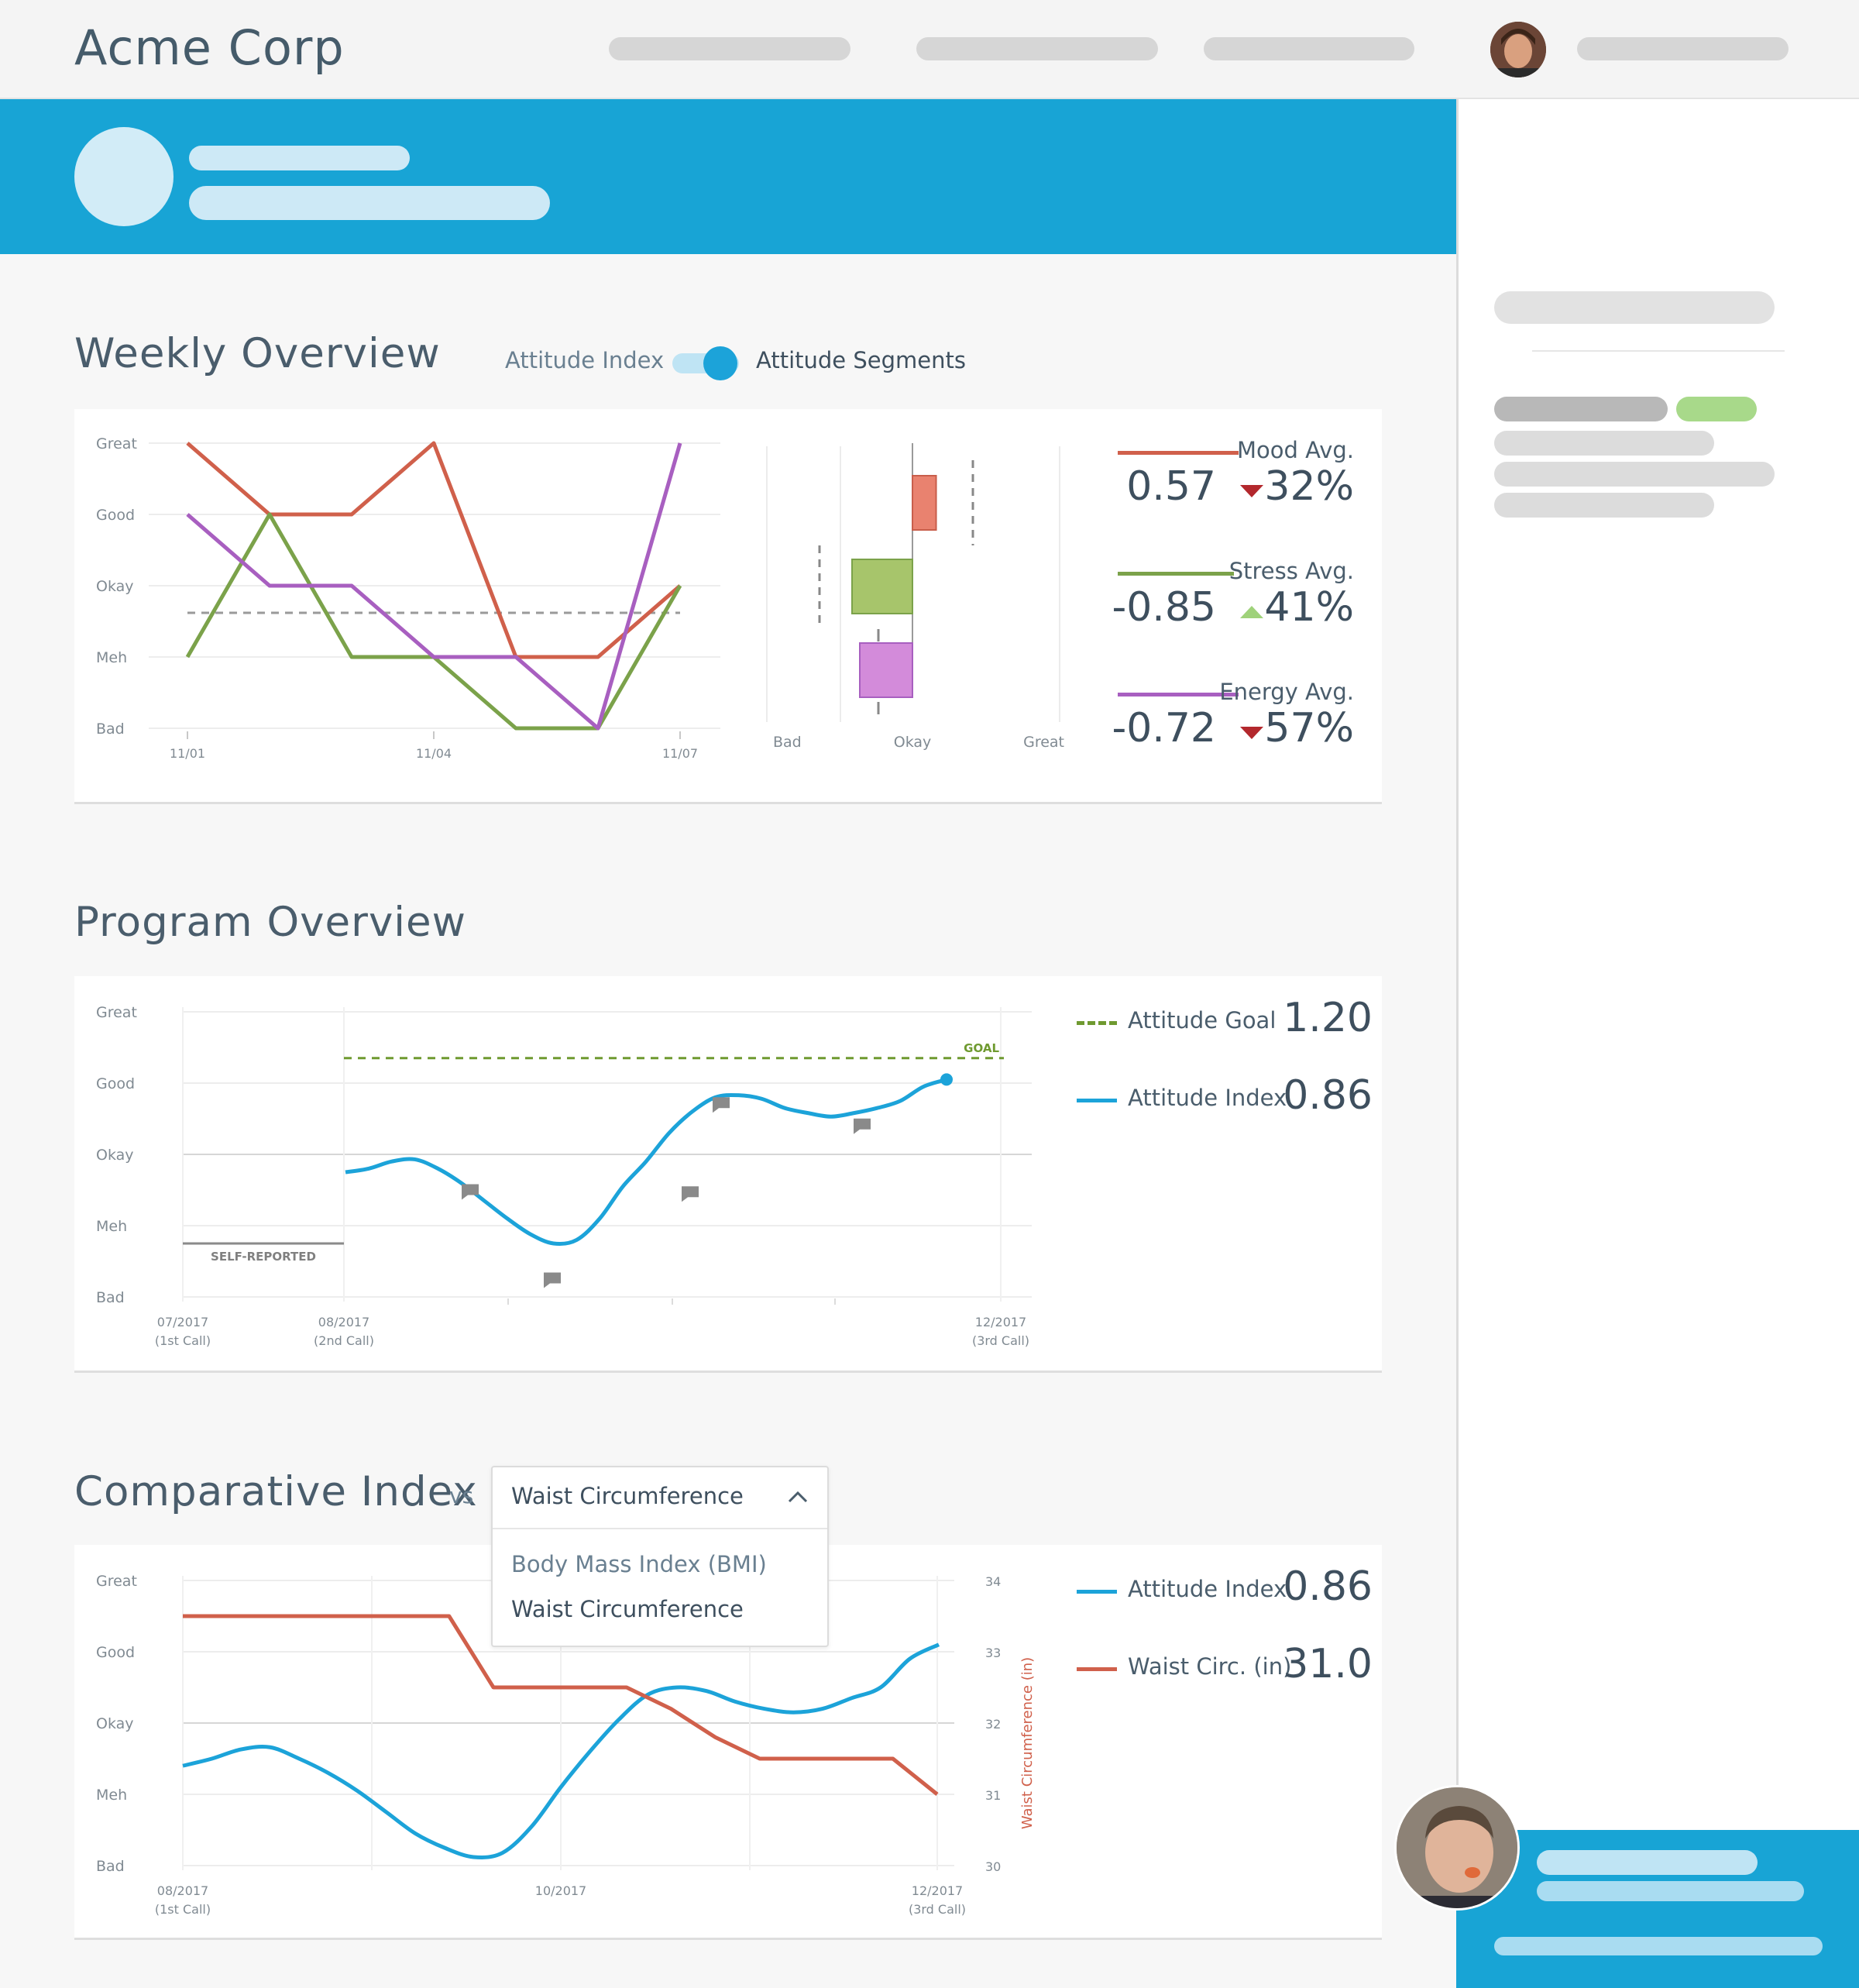 The height and width of the screenshot is (1988, 1859). Describe the element at coordinates (115, 1083) in the screenshot. I see `program-y-tick: Good` at that location.